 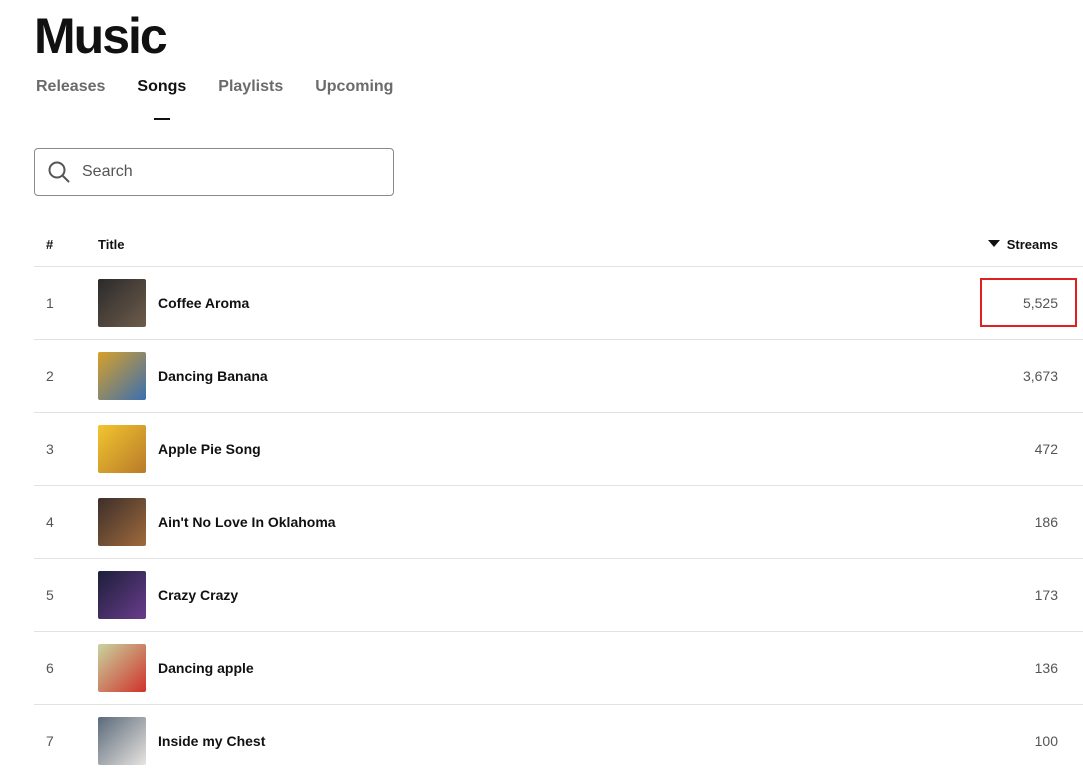 I want to click on song-title: Coffee Aroma, so click(x=203, y=303).